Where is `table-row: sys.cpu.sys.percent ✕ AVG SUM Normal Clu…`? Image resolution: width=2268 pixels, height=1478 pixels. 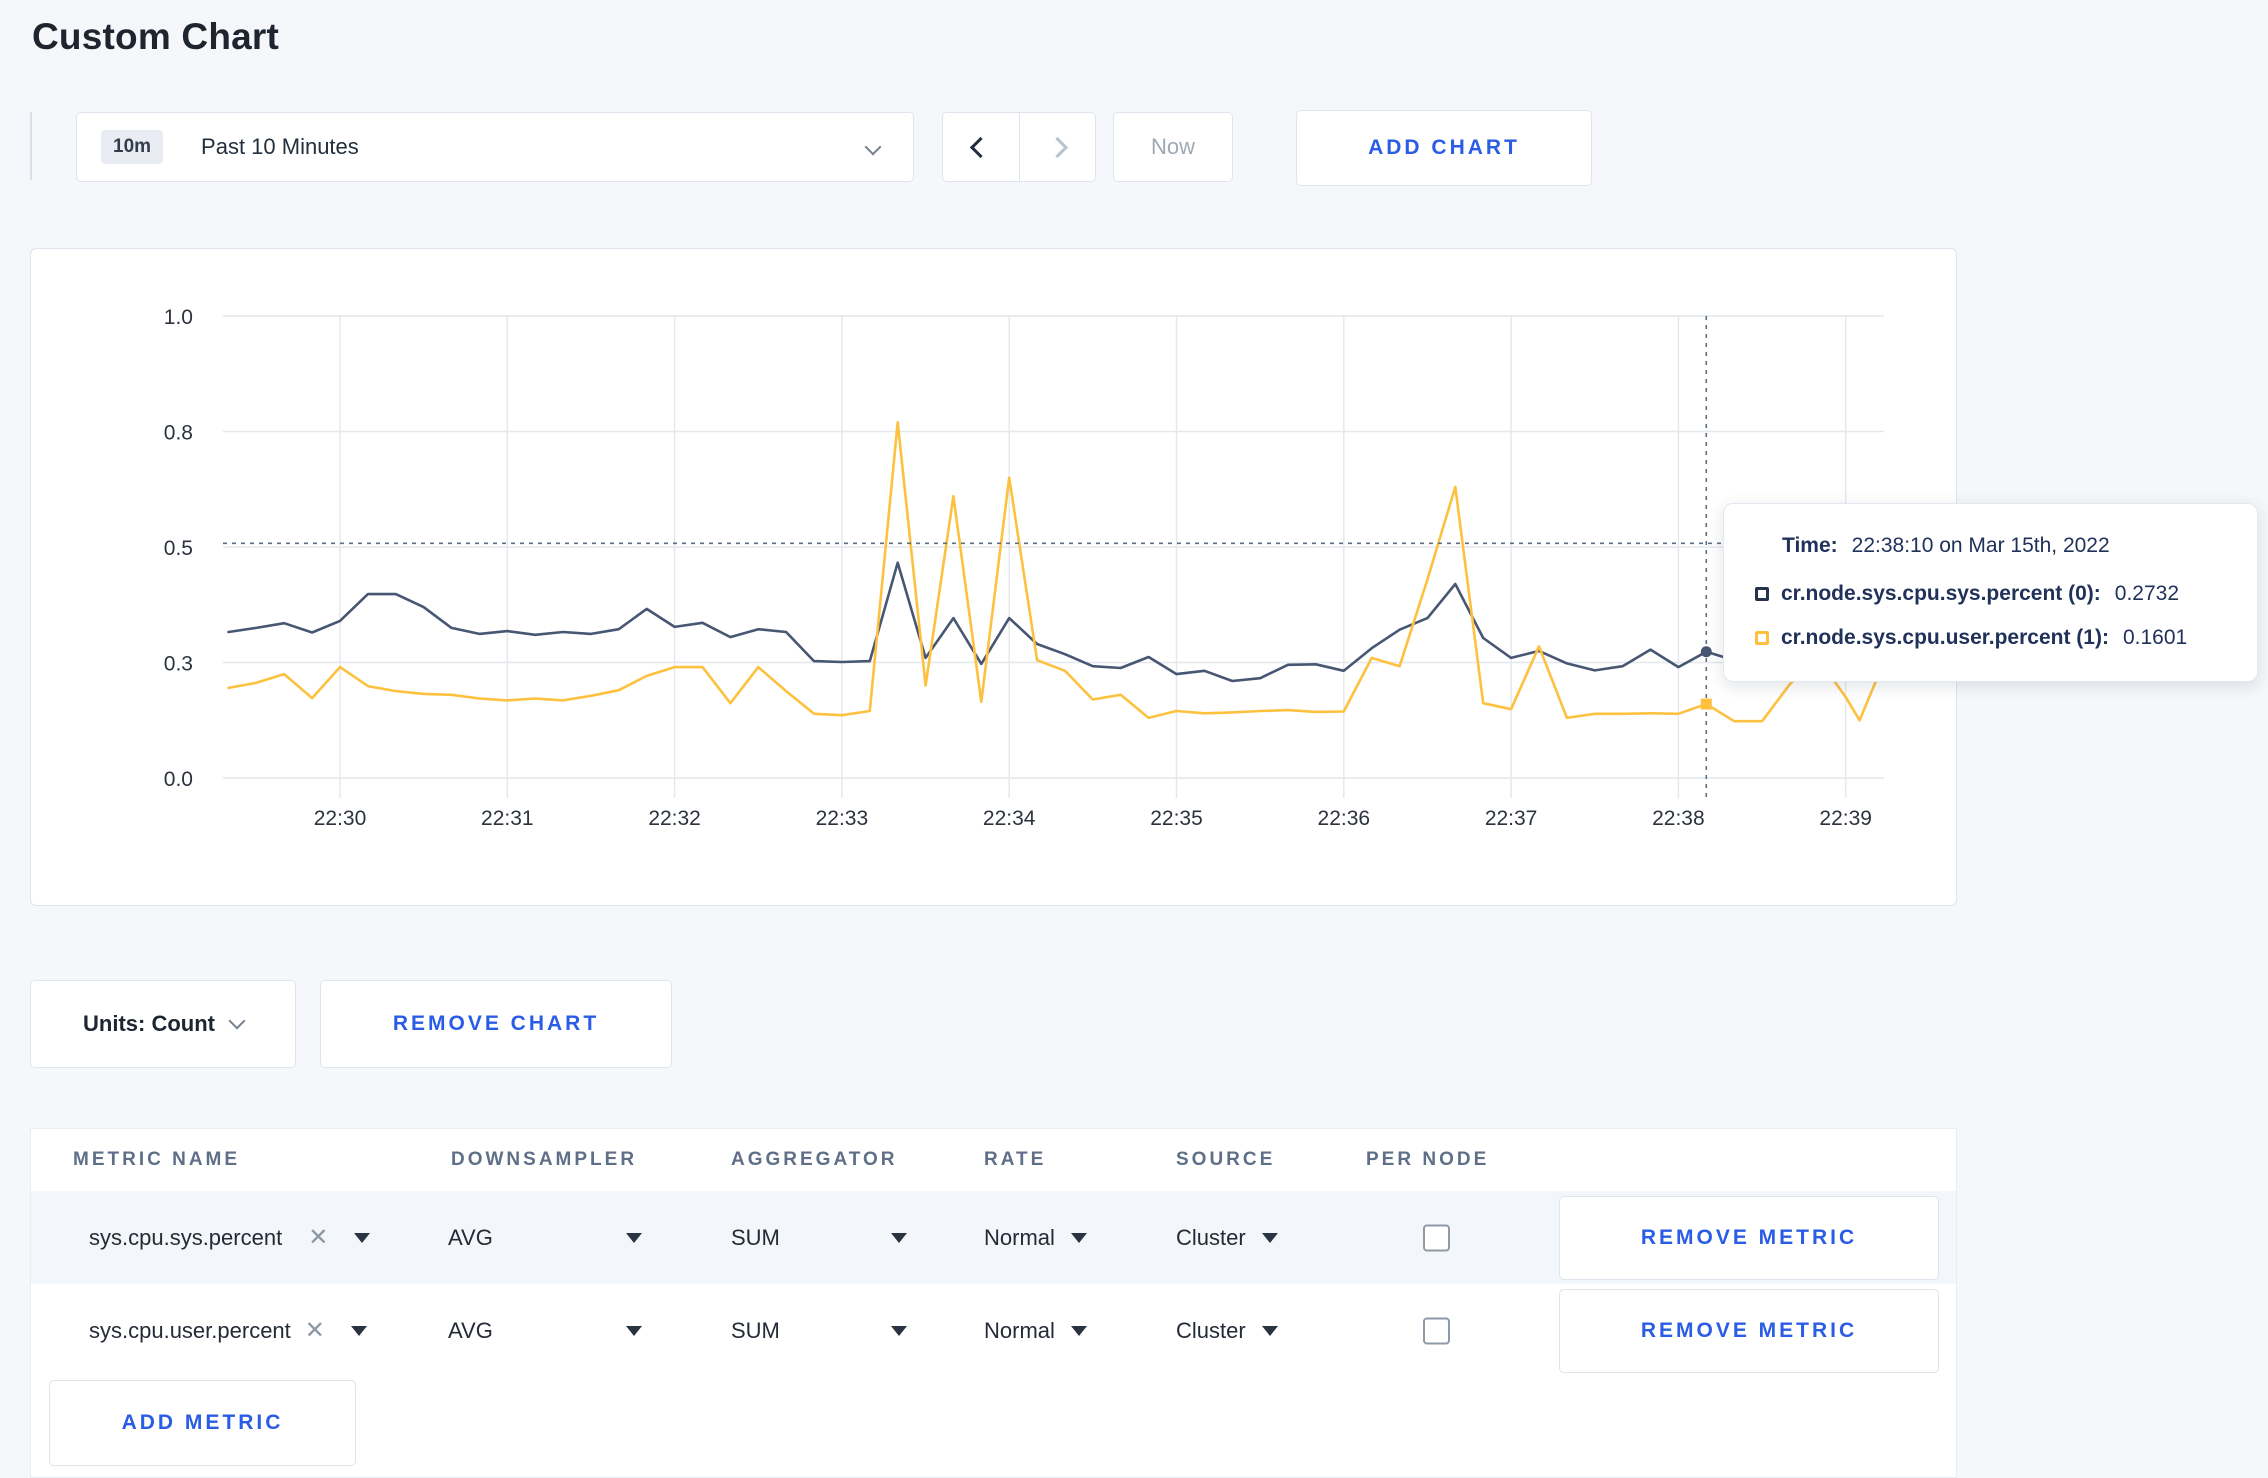
table-row: sys.cpu.sys.percent ✕ AVG SUM Normal Clu… is located at coordinates (993, 1237).